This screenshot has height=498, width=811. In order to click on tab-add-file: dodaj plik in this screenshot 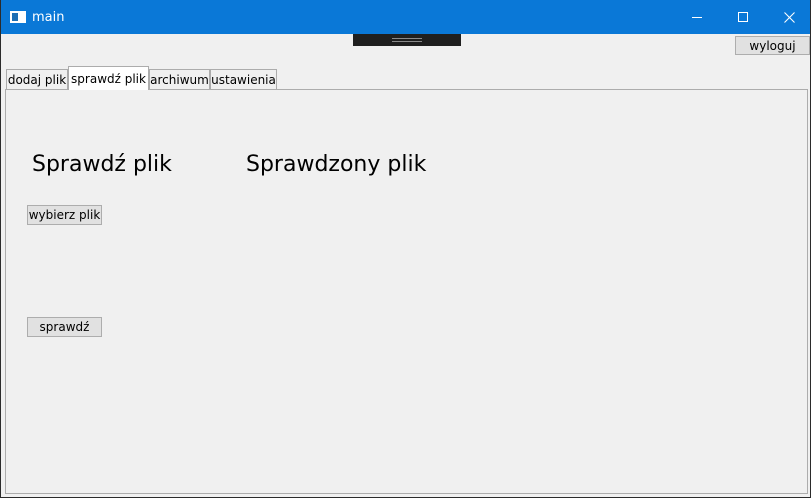, I will do `click(37, 79)`.